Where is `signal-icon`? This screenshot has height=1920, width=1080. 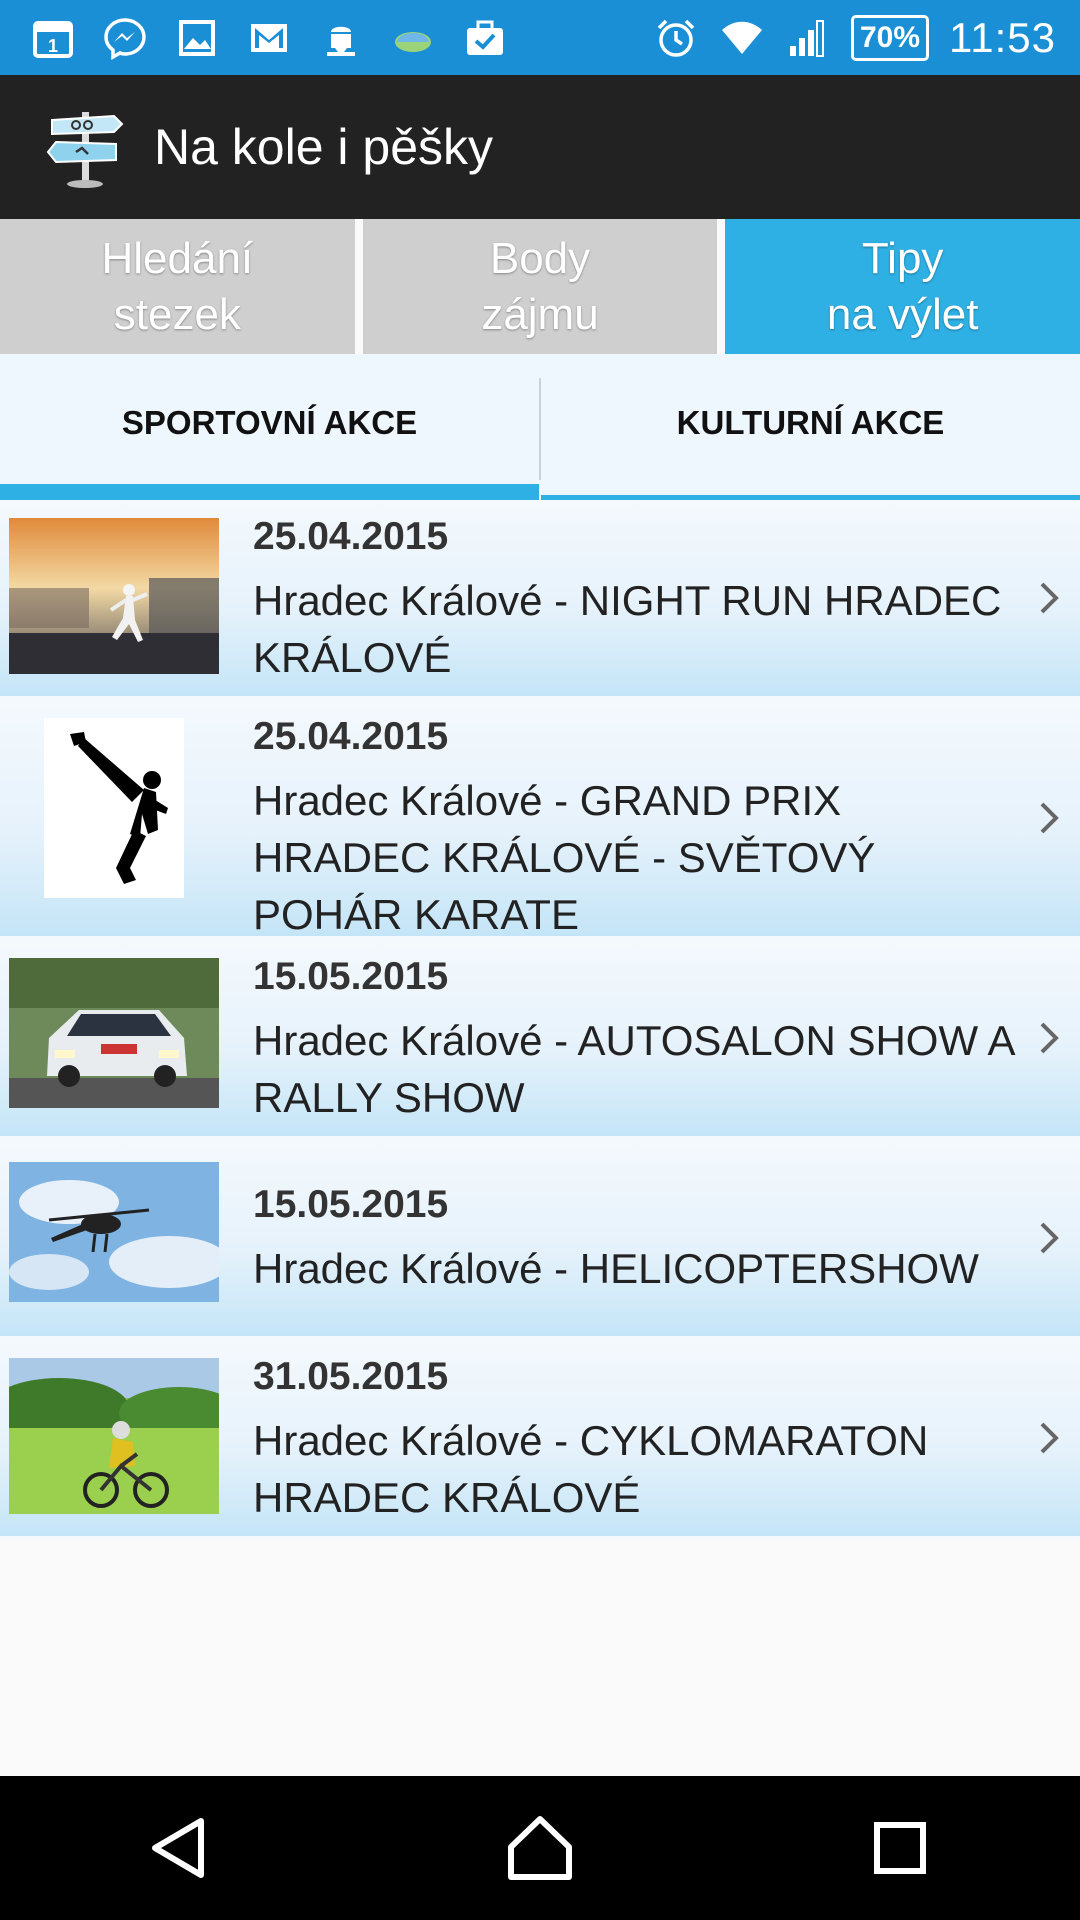
signal-icon is located at coordinates (808, 38).